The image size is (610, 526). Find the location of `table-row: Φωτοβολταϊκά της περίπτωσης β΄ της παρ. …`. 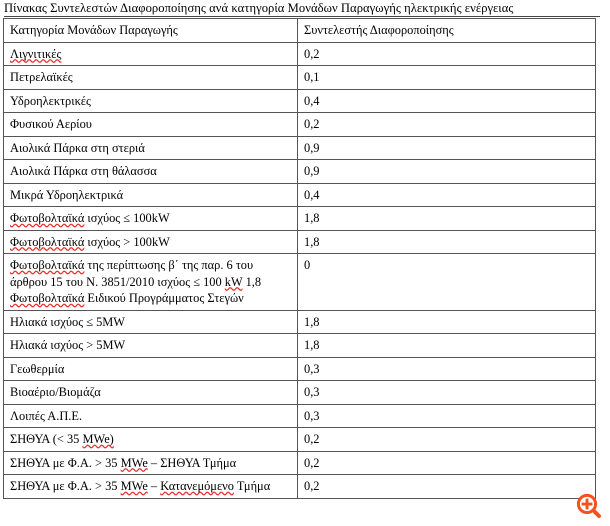

table-row: Φωτοβολταϊκά της περίπτωσης β΄ της παρ. … is located at coordinates (299, 282).